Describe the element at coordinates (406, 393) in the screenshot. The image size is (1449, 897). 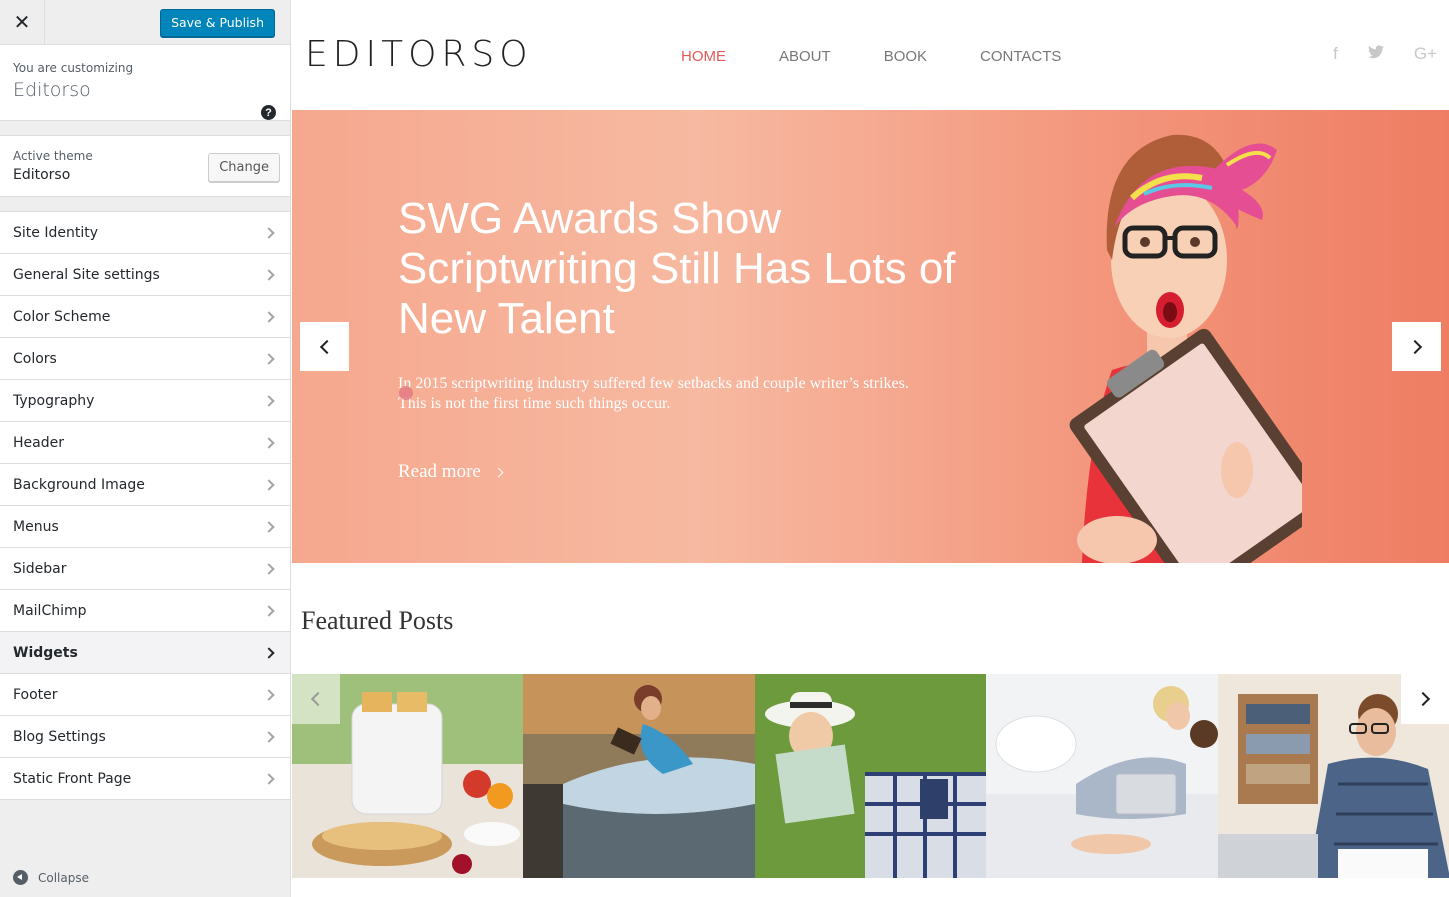
I see `cursor-indicator` at that location.